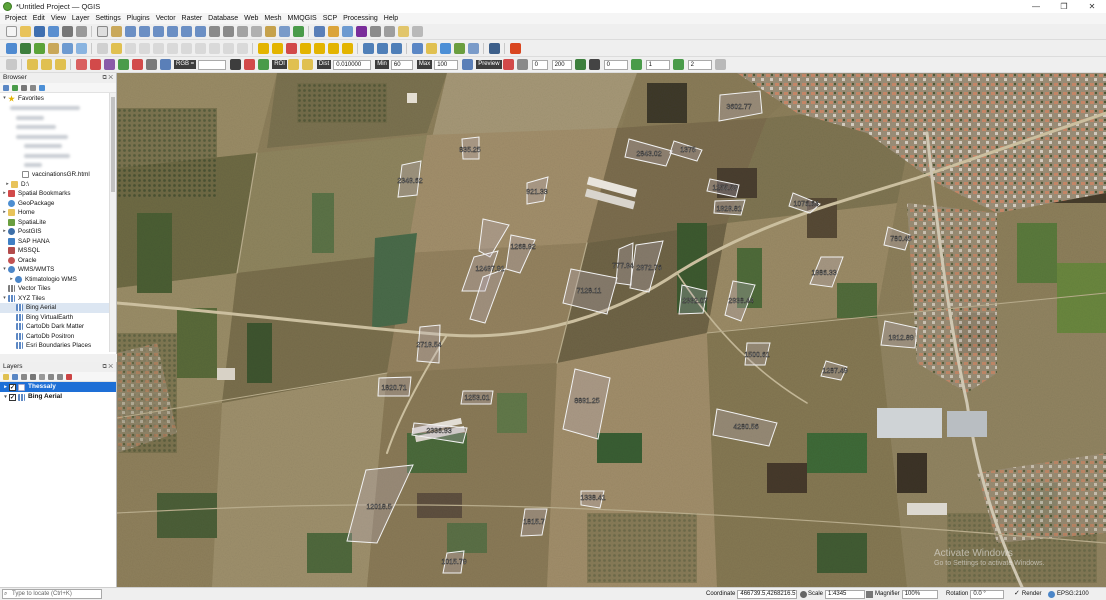 This screenshot has height=600, width=1106. I want to click on new-geopackage-icon, so click(25, 48).